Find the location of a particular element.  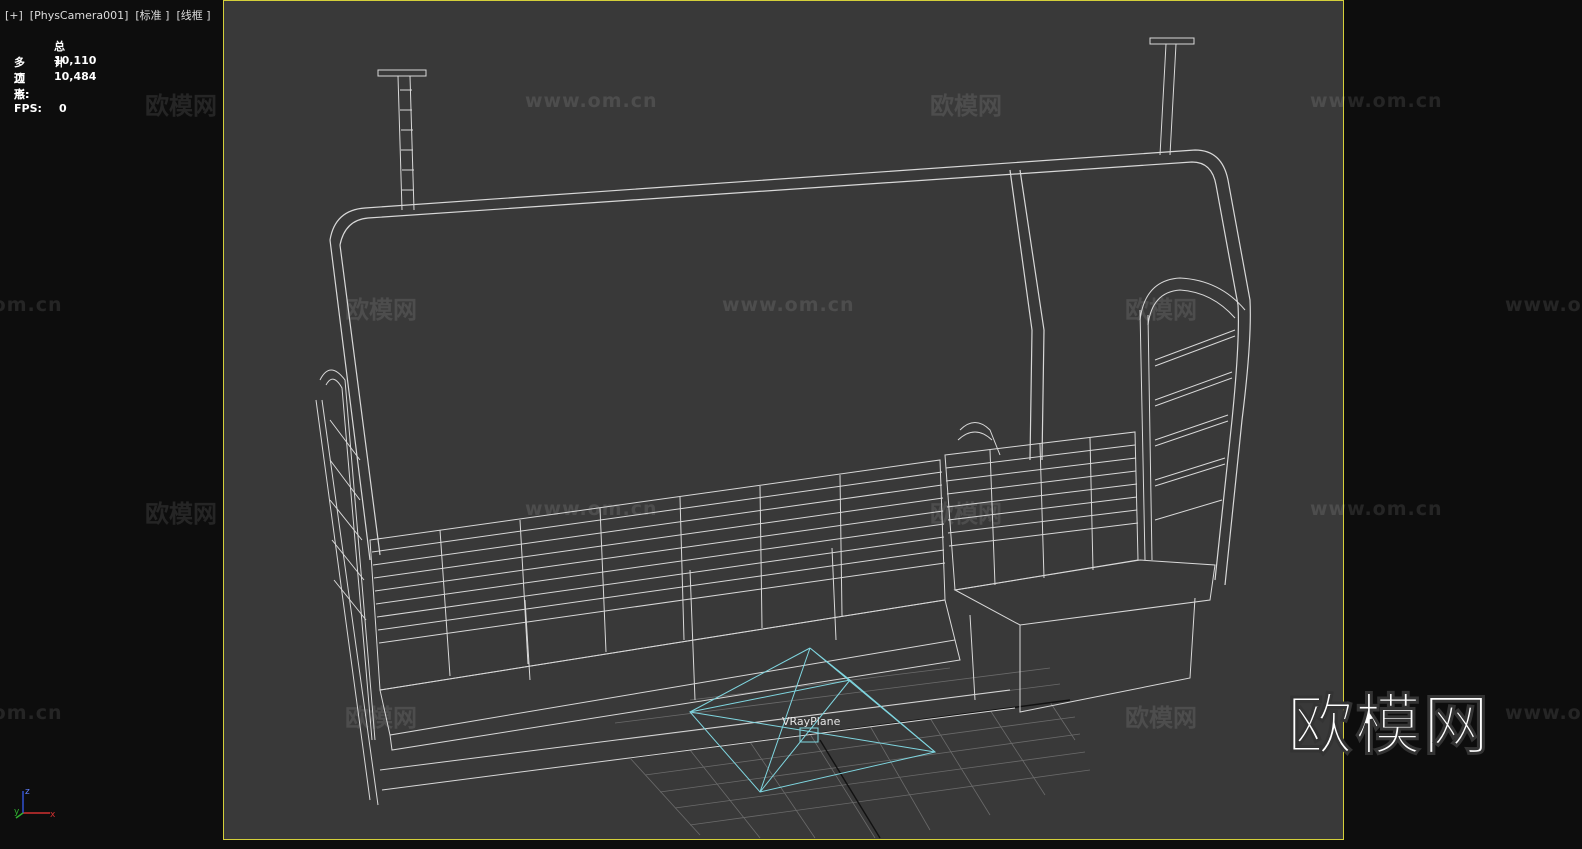

ceiling-mount-right is located at coordinates (1172, 96).